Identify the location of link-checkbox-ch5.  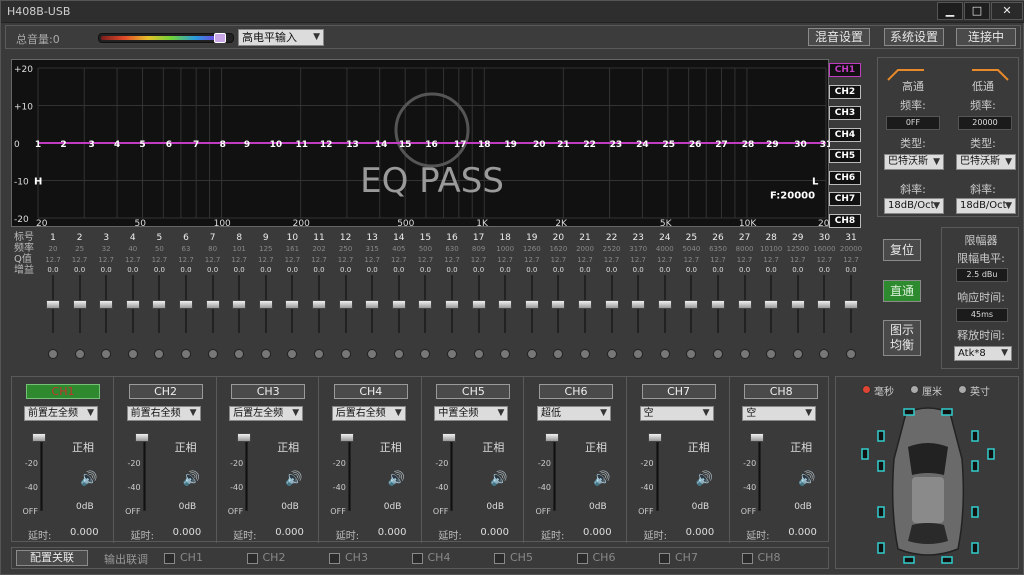
(499, 558).